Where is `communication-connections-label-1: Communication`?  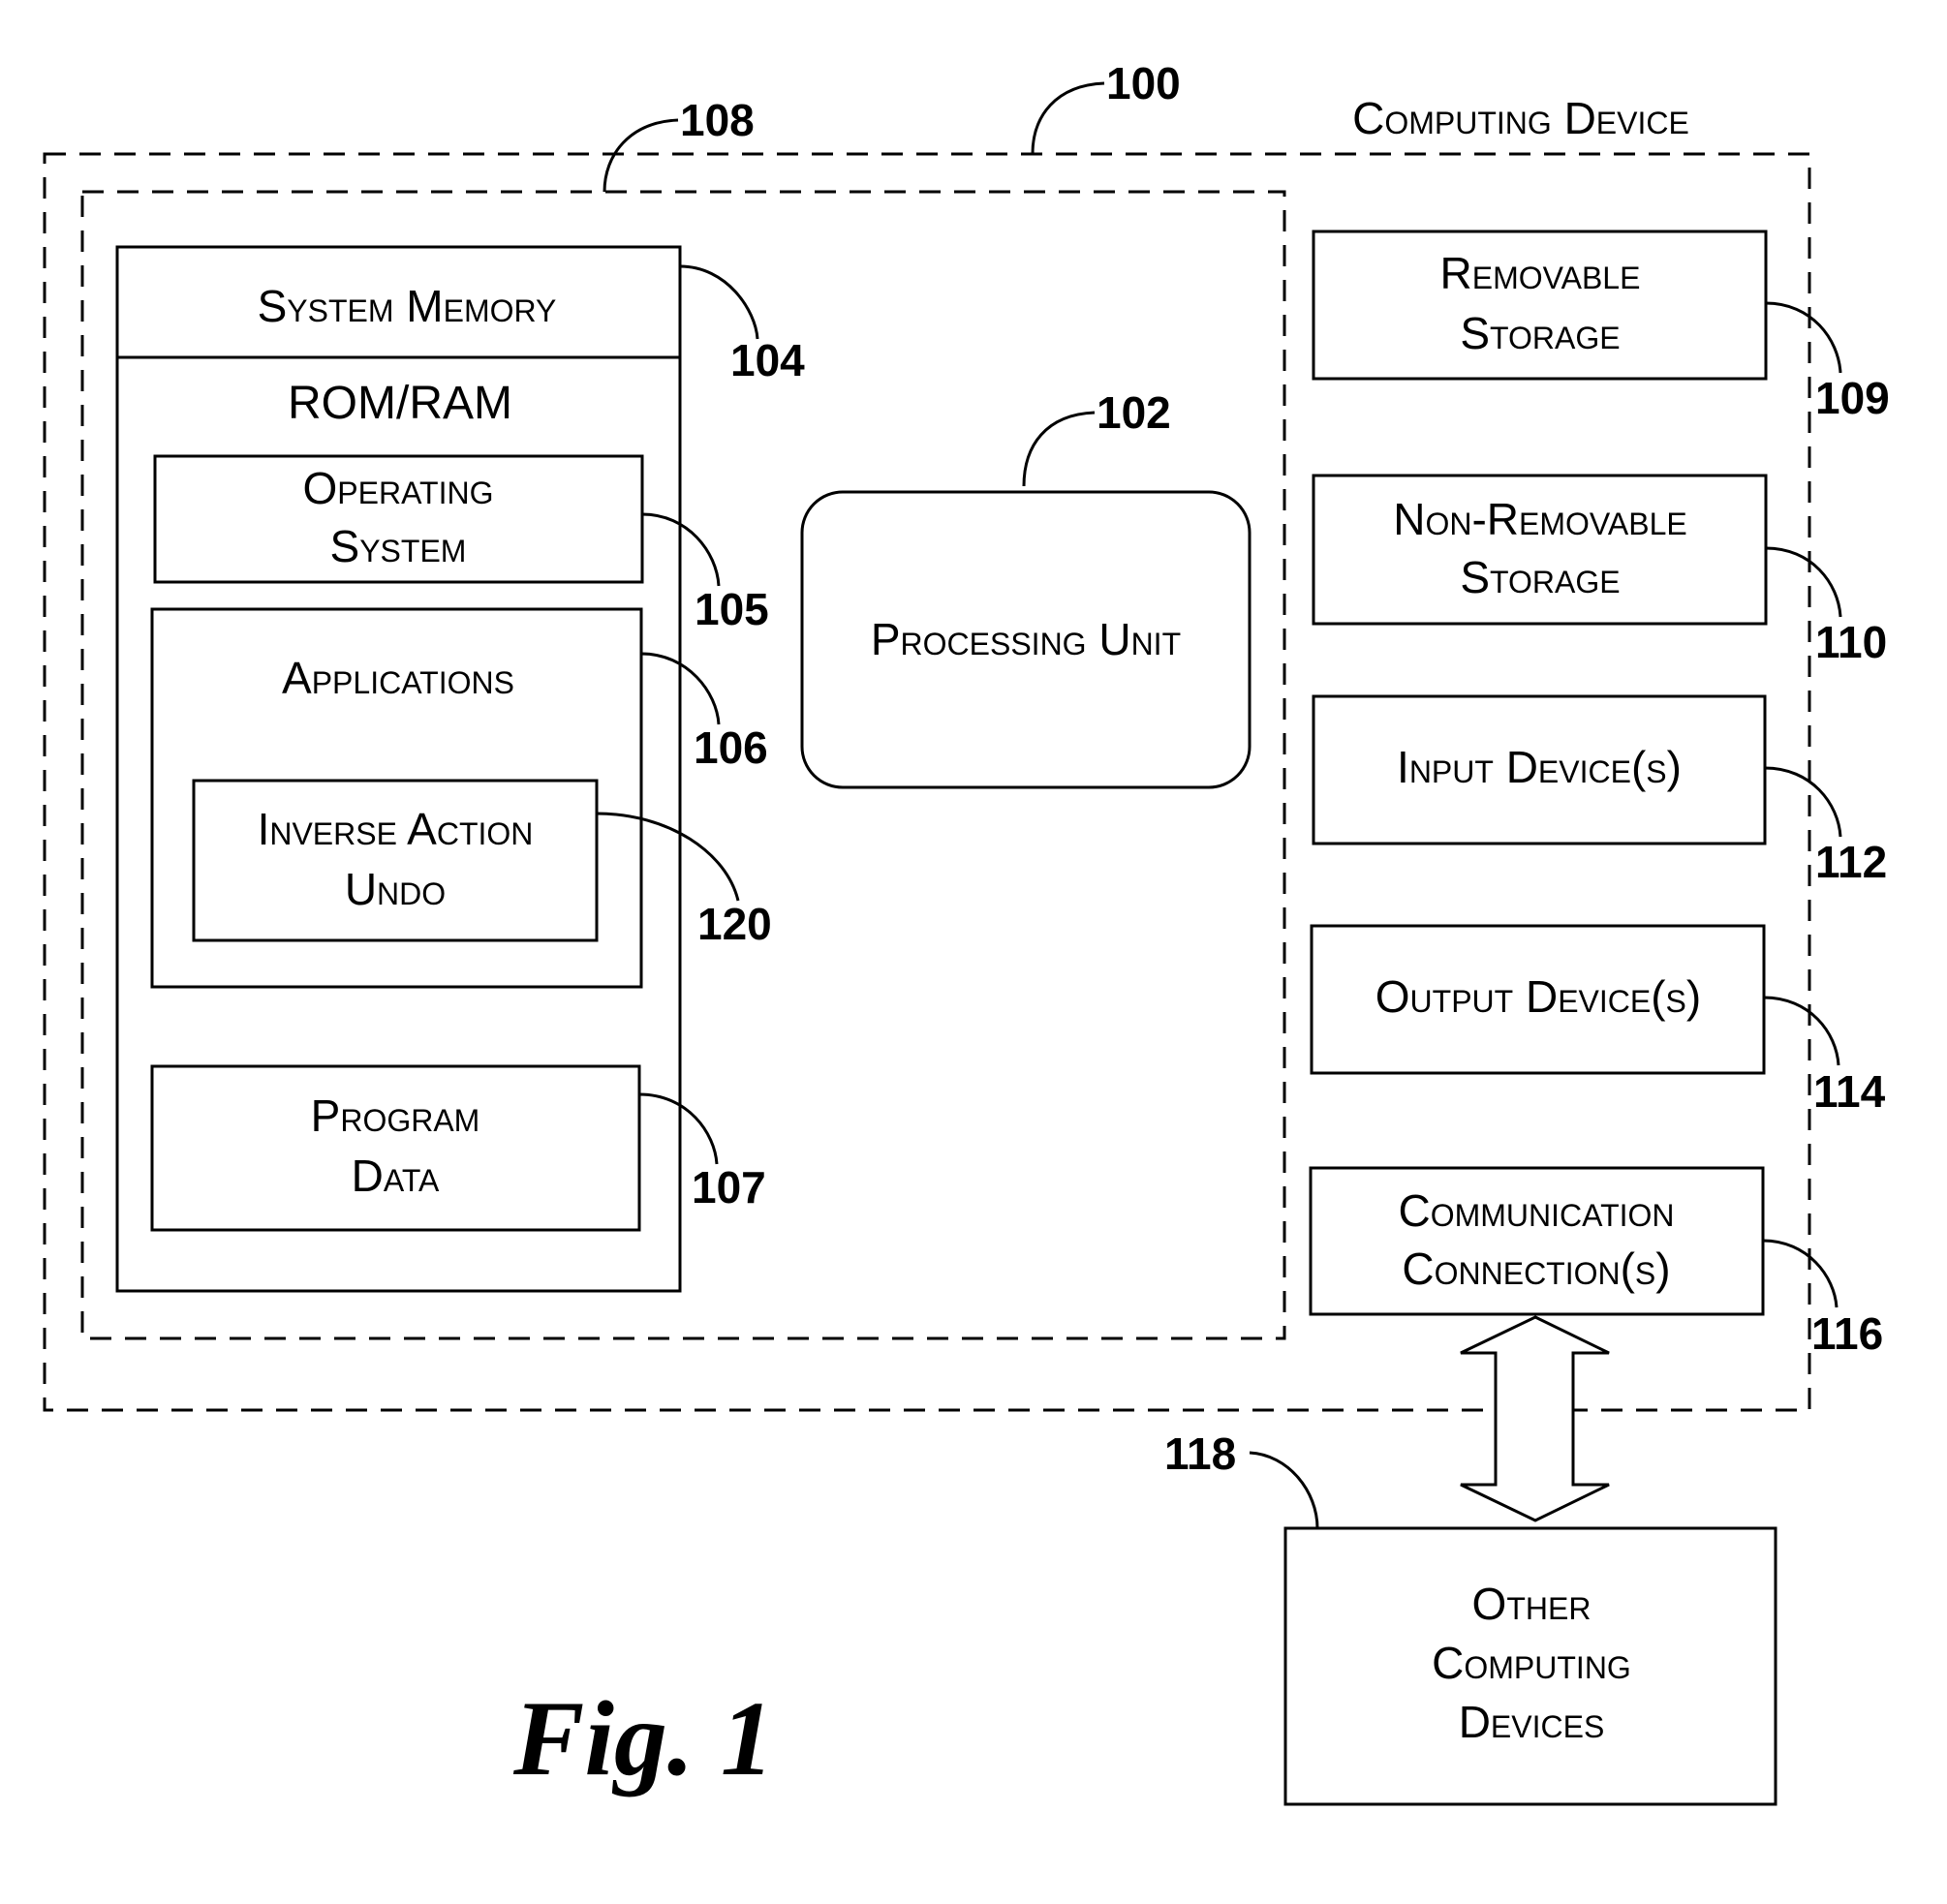
communication-connections-label-1: Communication is located at coordinates (1536, 1211).